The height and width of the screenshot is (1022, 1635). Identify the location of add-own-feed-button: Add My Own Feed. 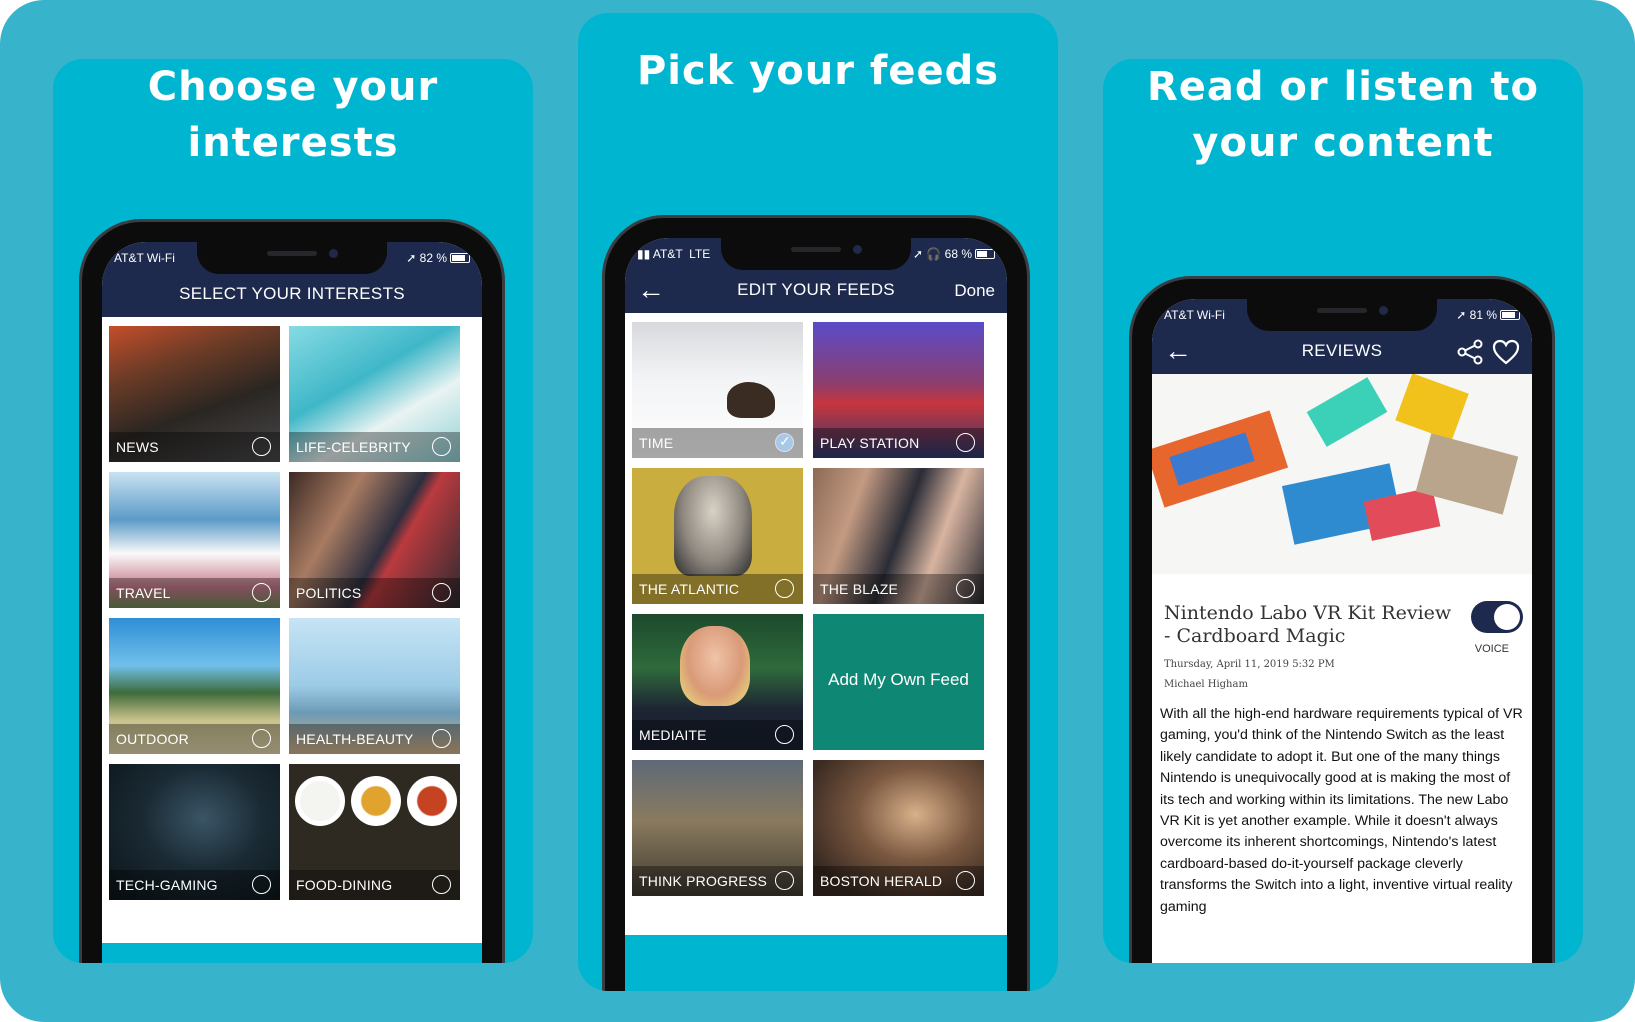
(898, 682).